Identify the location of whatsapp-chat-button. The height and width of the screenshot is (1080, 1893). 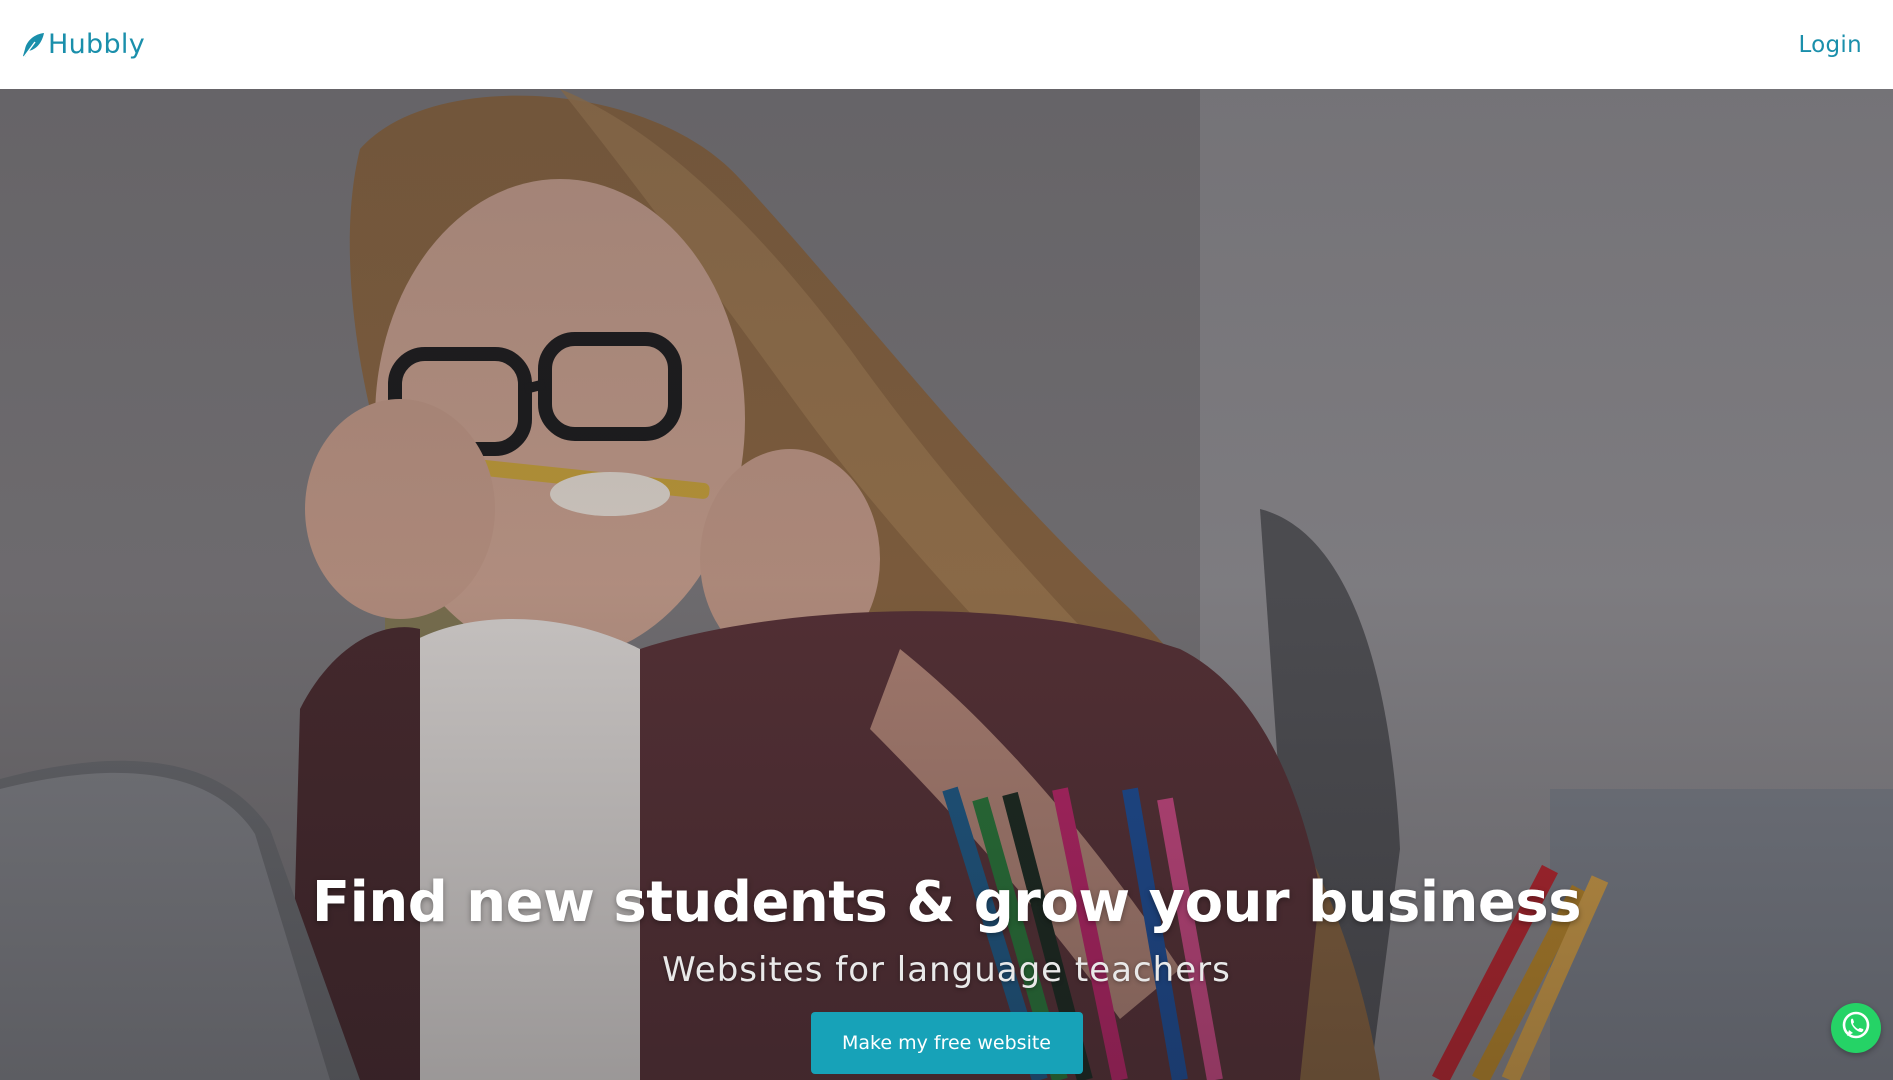
(1856, 1028).